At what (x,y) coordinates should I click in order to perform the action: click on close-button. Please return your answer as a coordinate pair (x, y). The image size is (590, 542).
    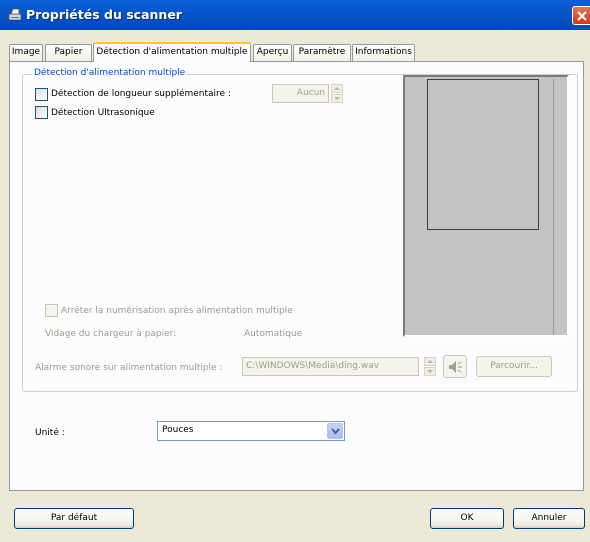
    Looking at the image, I should click on (581, 15).